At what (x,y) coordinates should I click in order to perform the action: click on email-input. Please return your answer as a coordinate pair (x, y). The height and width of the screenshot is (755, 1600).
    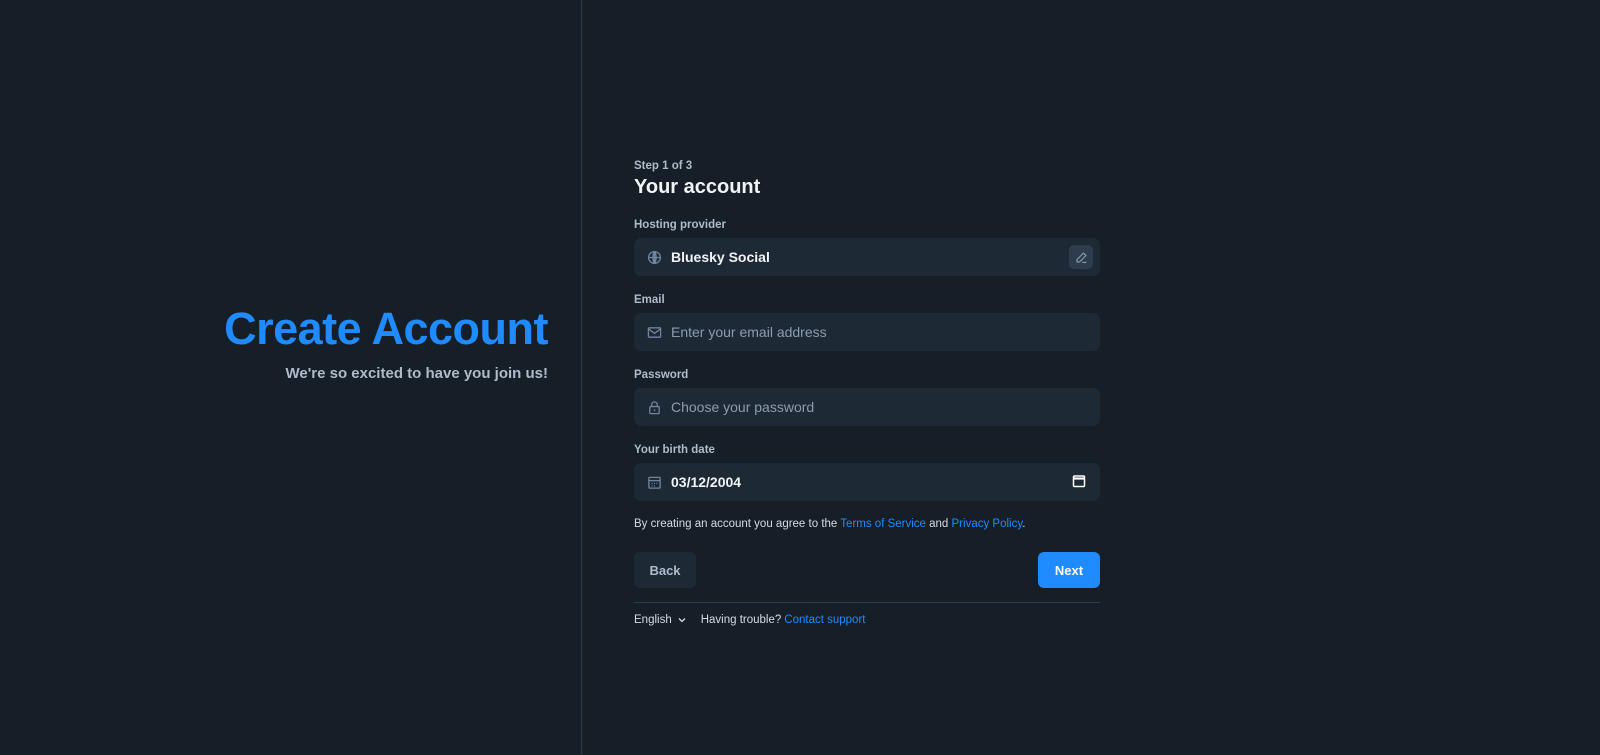
    Looking at the image, I should click on (879, 332).